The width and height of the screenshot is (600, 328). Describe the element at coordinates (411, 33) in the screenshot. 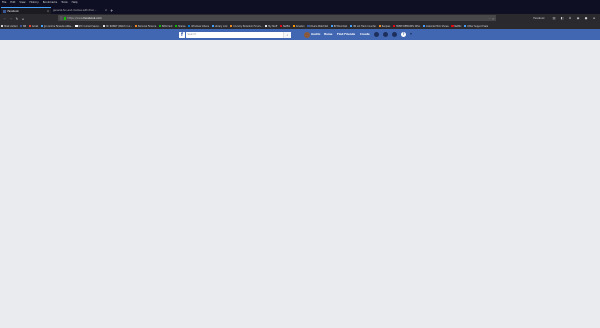

I see `account-menu-caret-icon: ▾` at that location.